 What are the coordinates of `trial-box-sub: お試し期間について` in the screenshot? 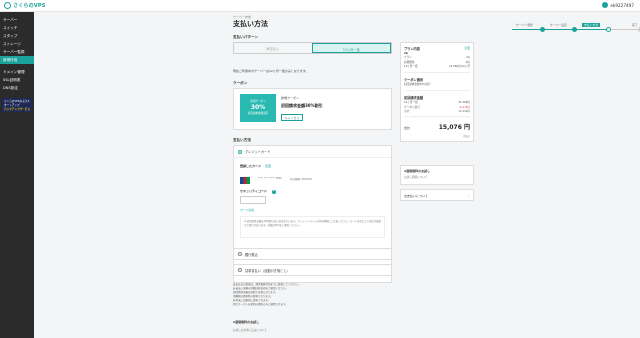 It's located at (416, 177).